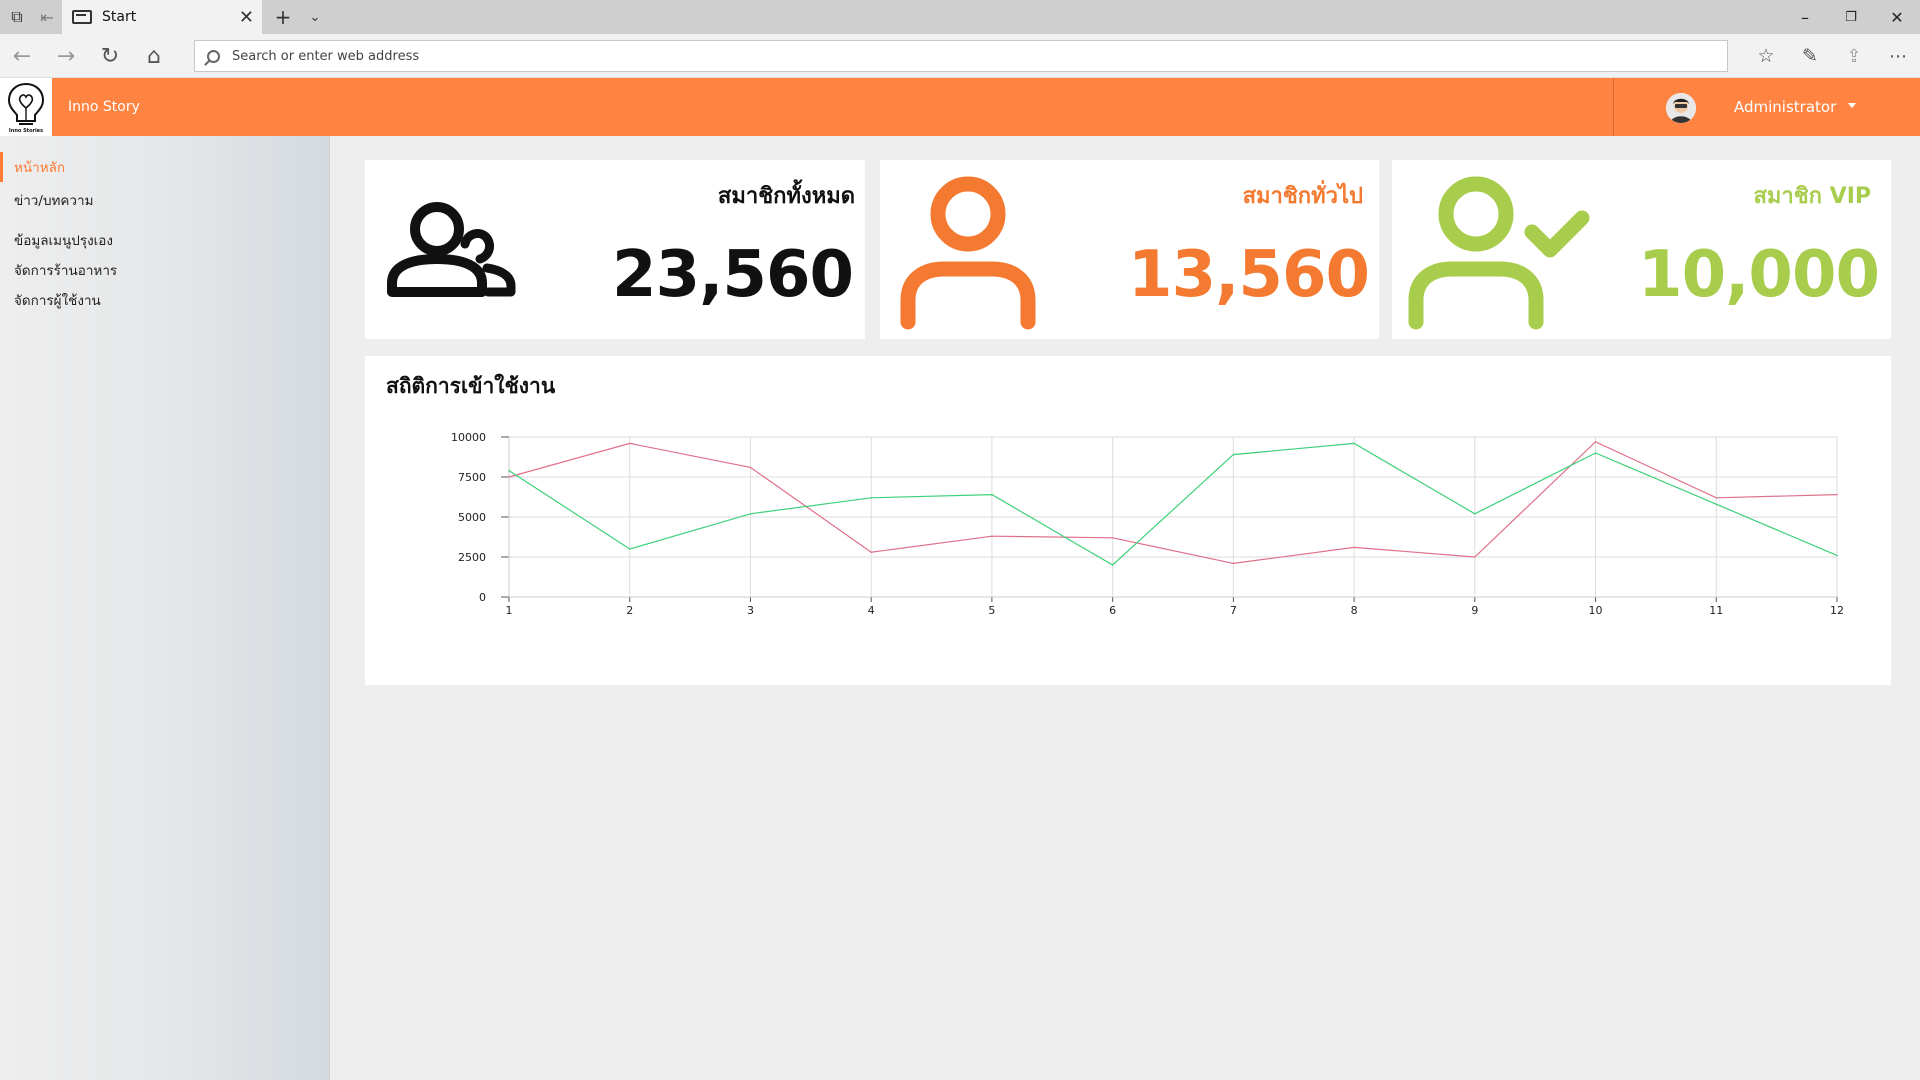  I want to click on set-aside-tabs-icon: ⇤, so click(47, 17).